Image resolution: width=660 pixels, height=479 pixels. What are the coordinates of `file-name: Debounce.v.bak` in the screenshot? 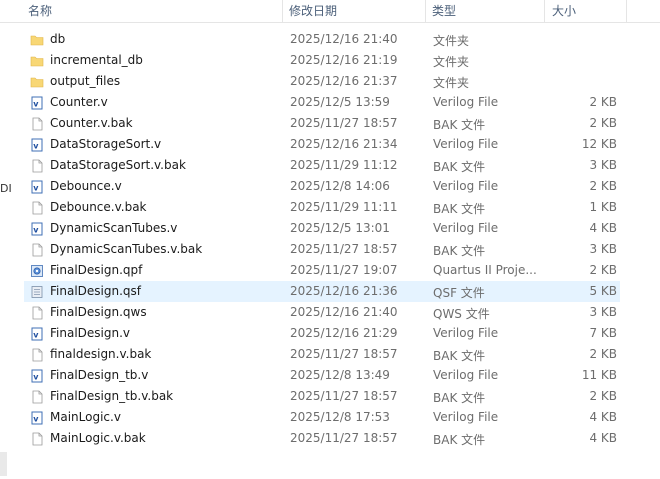 It's located at (98, 207).